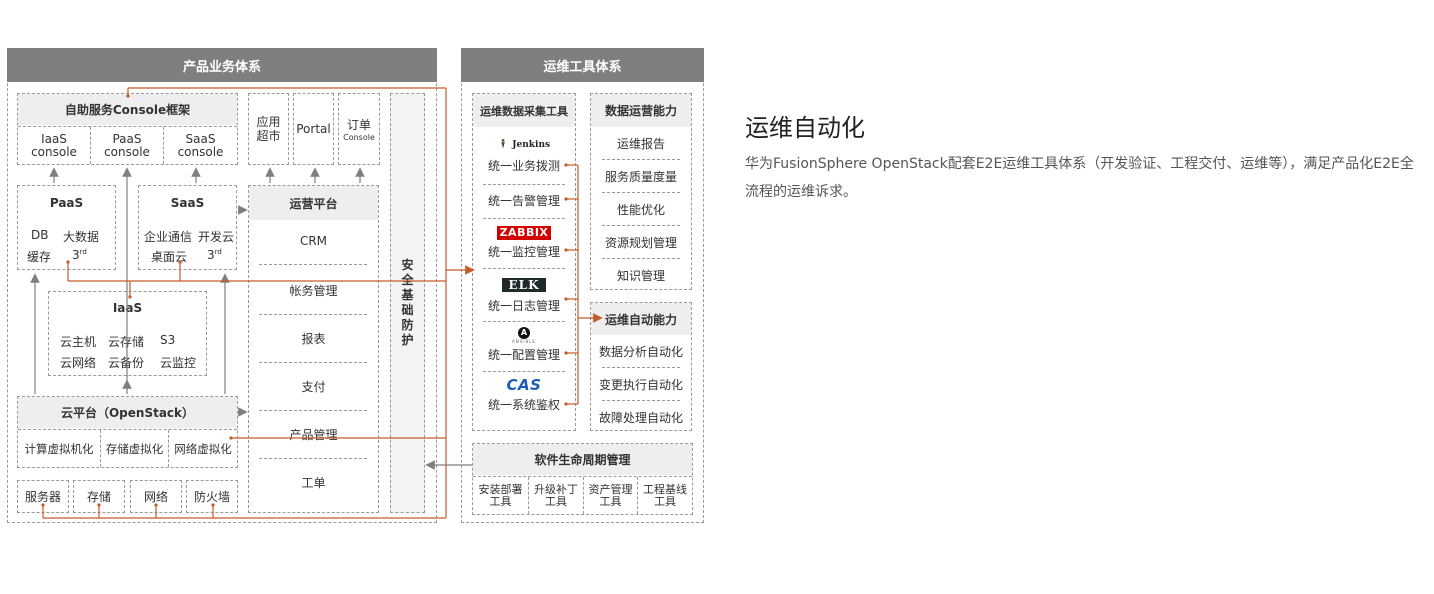 Image resolution: width=1434 pixels, height=594 pixels. I want to click on lifecycle-install: 安装部署 工具, so click(500, 495).